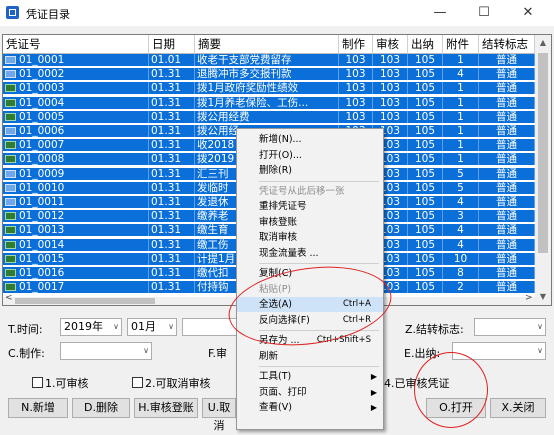 This screenshot has height=435, width=554. What do you see at coordinates (543, 297) in the screenshot?
I see `scroll-down-arrow-icon: ▼` at bounding box center [543, 297].